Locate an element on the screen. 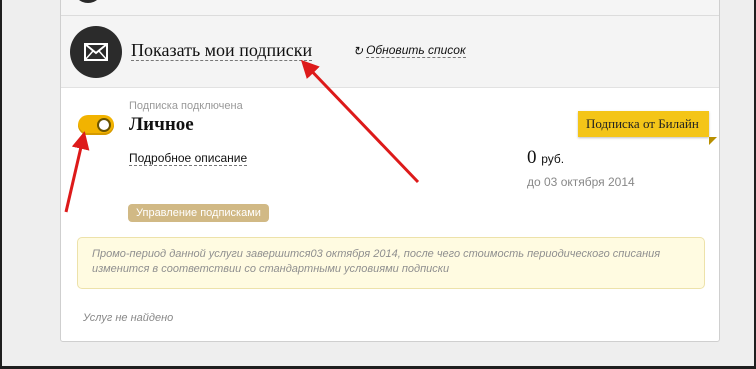  window-edge-left is located at coordinates (1, 184).